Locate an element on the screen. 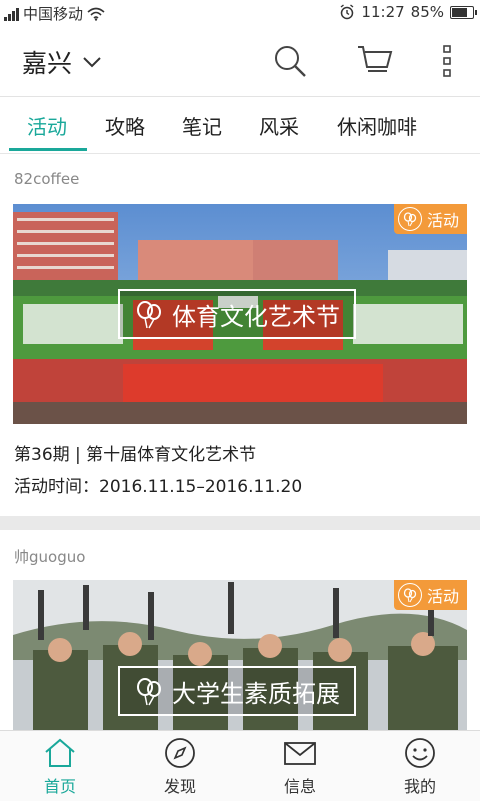 The image size is (480, 801). battery-fill is located at coordinates (459, 12).